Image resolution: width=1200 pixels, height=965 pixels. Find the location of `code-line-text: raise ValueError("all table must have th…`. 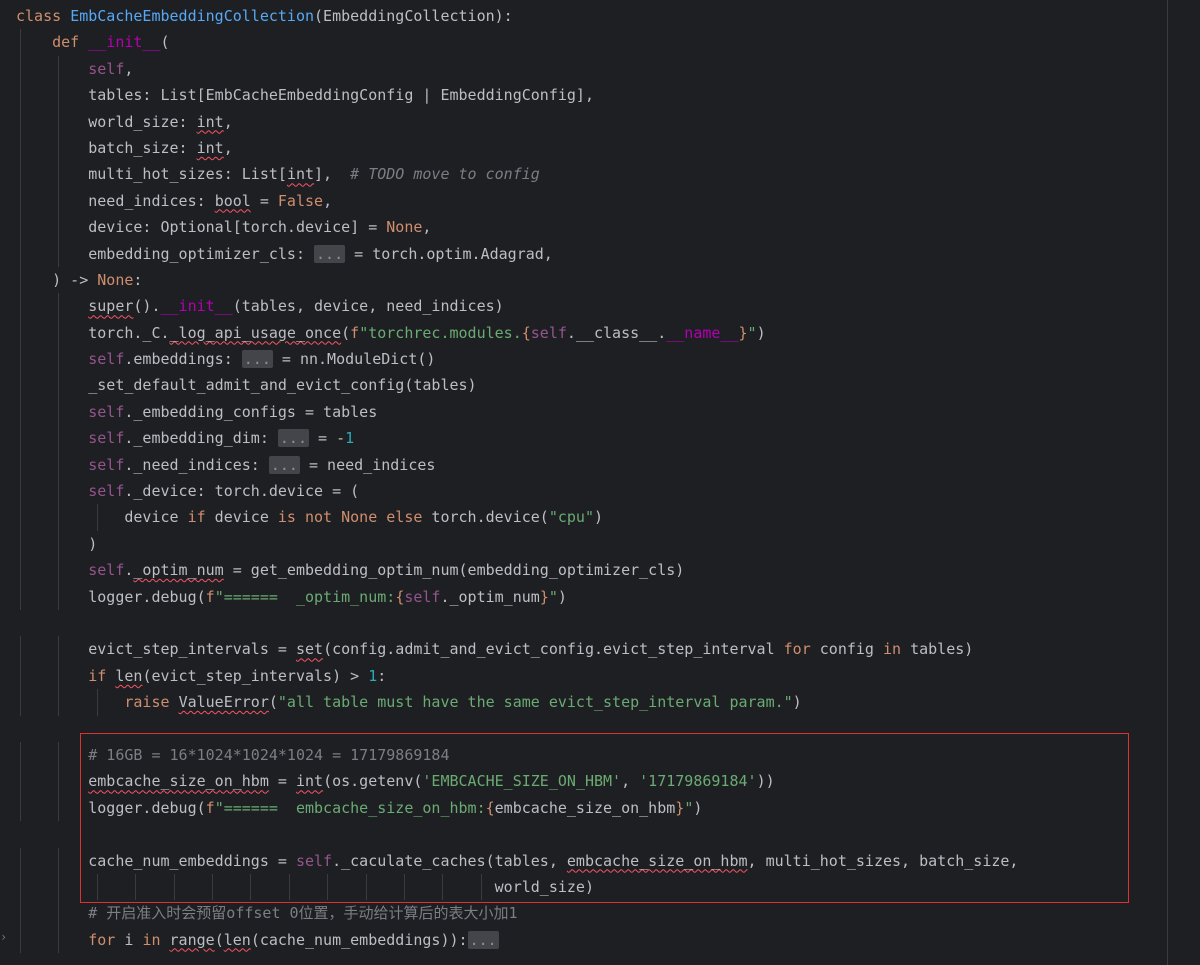

code-line-text: raise ValueError("all table must have th… is located at coordinates (463, 702).